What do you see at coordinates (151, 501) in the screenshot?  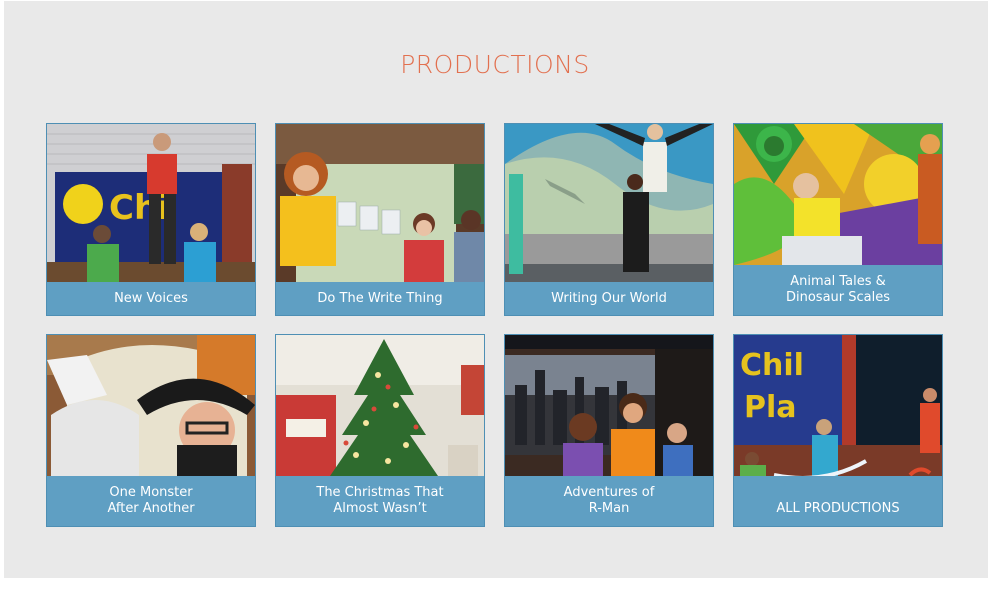 I see `production-title: One Monster After Another` at bounding box center [151, 501].